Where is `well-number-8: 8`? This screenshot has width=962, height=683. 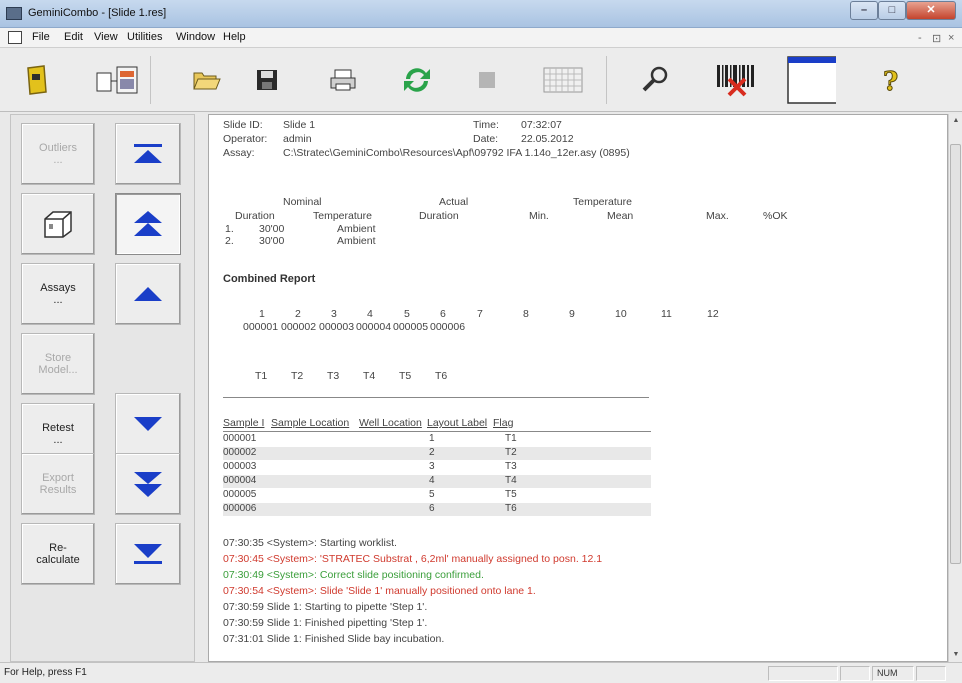 well-number-8: 8 is located at coordinates (526, 314).